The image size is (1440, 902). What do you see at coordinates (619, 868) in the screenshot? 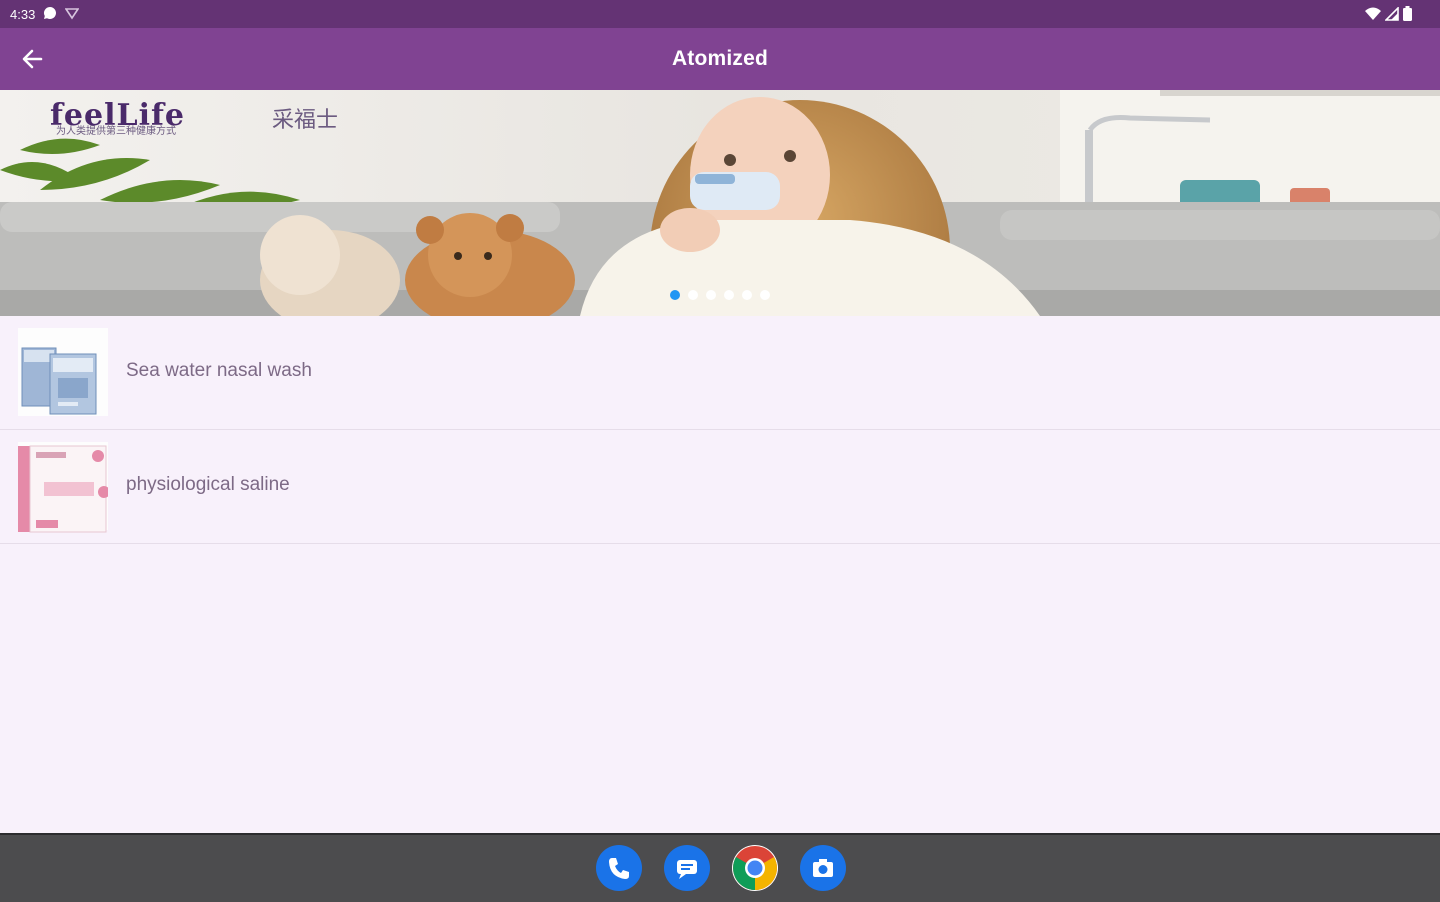
I see `phone-app-icon` at bounding box center [619, 868].